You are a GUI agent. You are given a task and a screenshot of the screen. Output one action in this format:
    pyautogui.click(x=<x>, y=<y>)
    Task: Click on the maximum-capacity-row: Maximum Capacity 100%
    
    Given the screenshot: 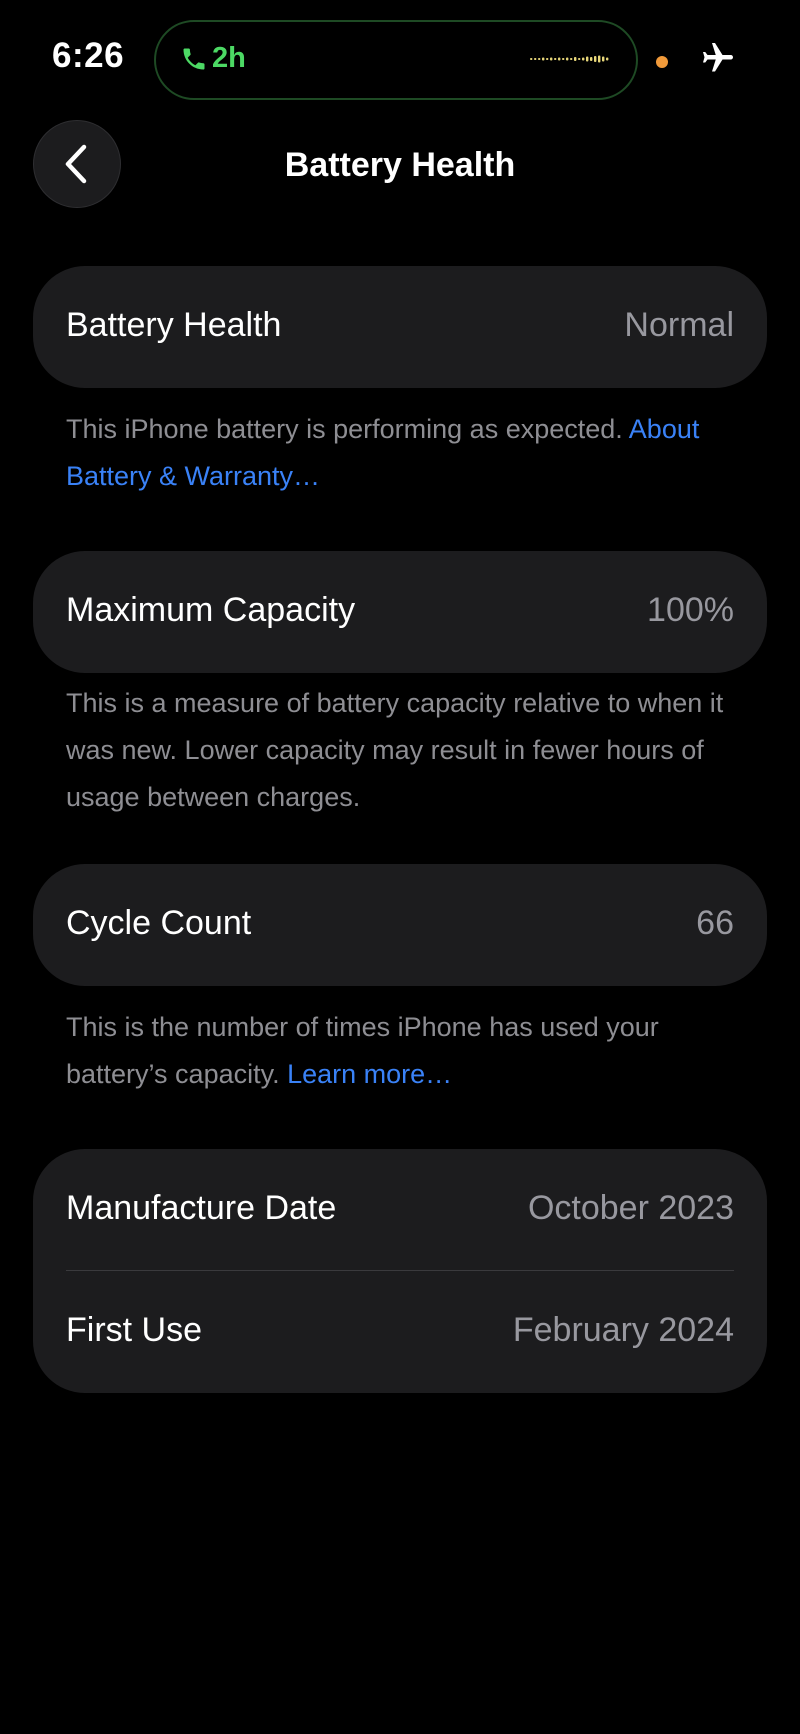 What is the action you would take?
    pyautogui.click(x=400, y=612)
    